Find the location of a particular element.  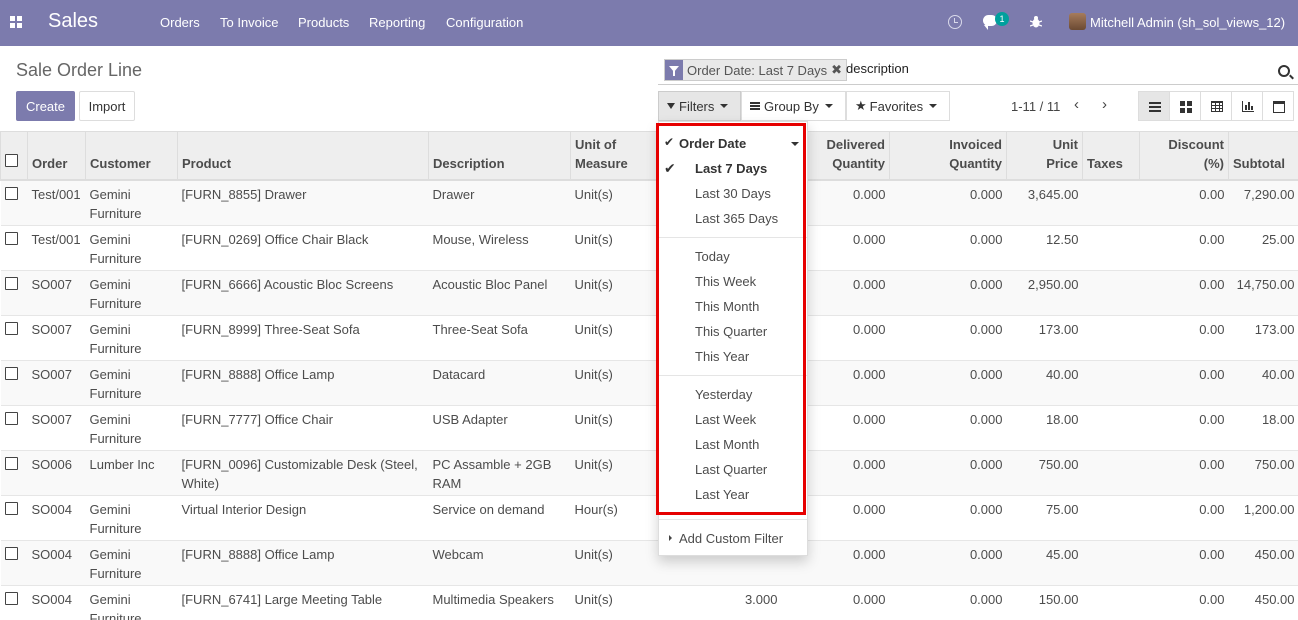

pager-value: 1-11 / 11 is located at coordinates (1035, 106).